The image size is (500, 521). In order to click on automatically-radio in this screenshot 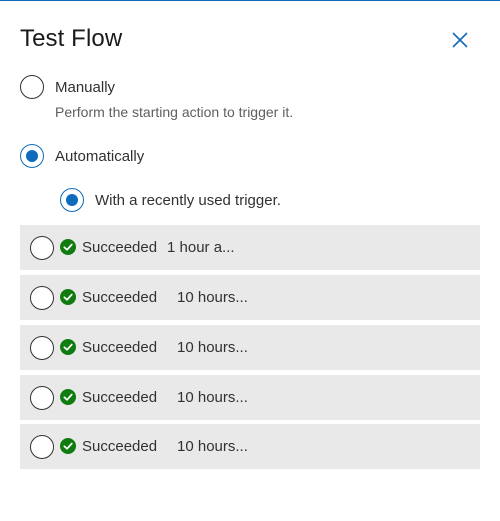, I will do `click(32, 156)`.